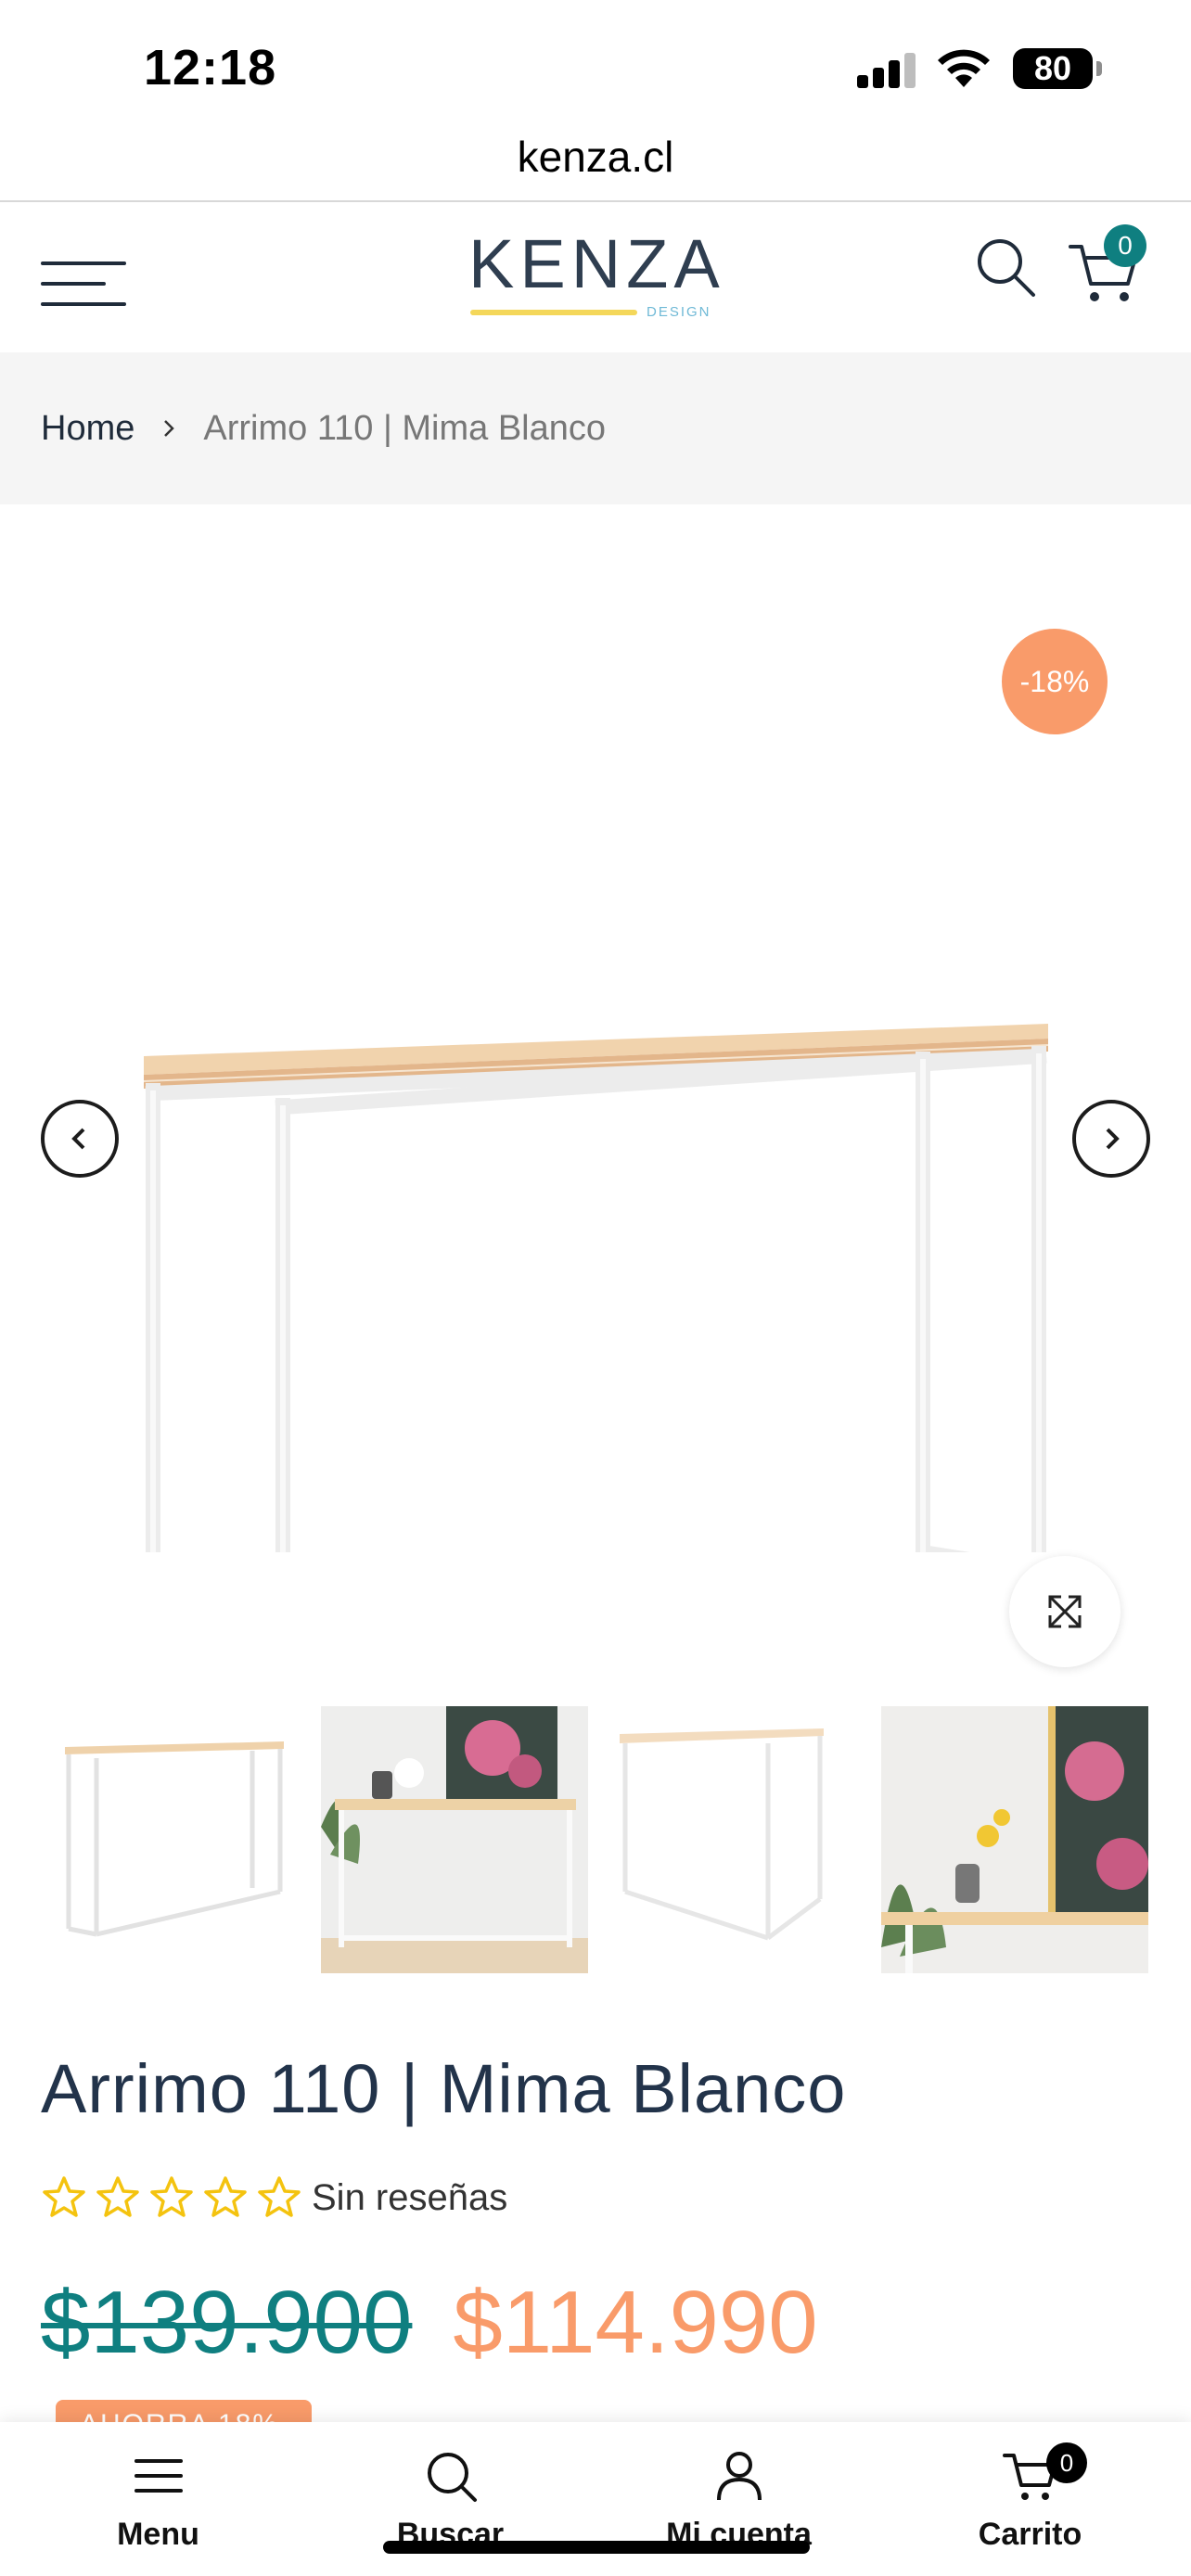  What do you see at coordinates (227, 2323) in the screenshot?
I see `price-original: $139.900` at bounding box center [227, 2323].